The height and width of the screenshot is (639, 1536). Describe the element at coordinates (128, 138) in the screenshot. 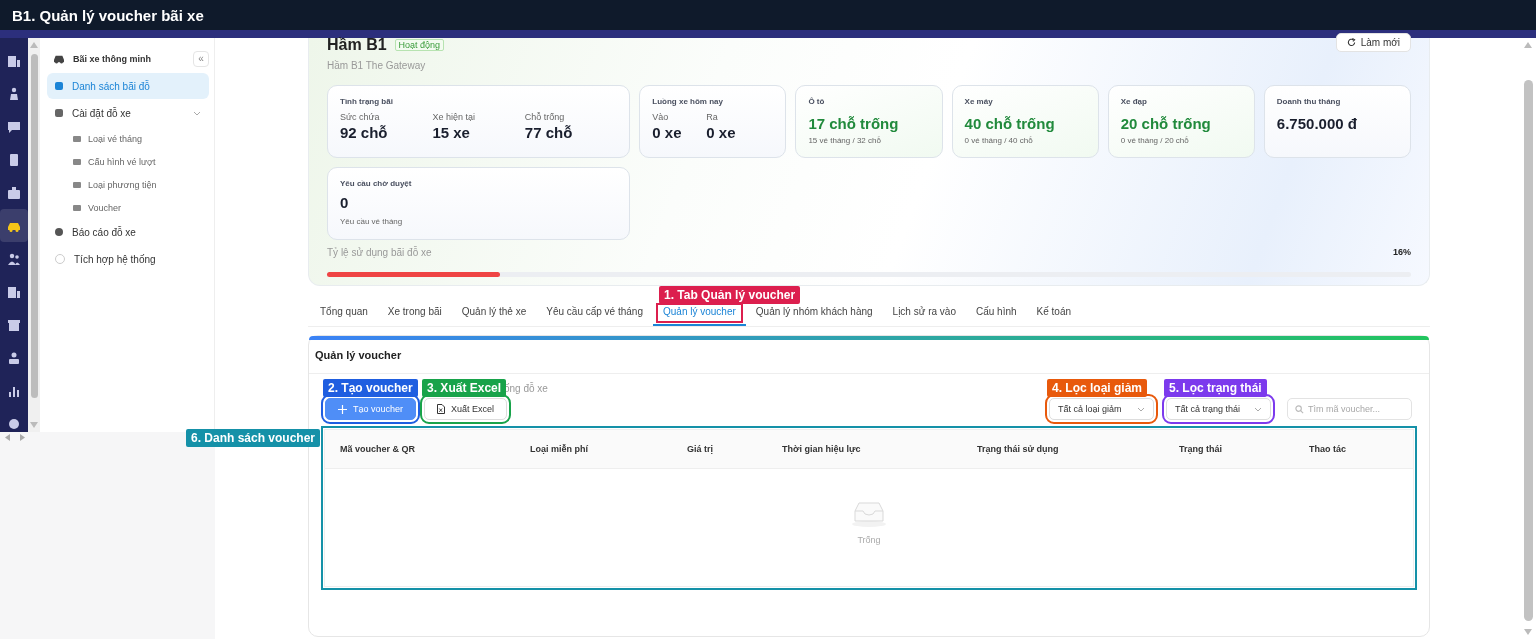

I see `sidebar-subitem: Loại vé tháng` at that location.